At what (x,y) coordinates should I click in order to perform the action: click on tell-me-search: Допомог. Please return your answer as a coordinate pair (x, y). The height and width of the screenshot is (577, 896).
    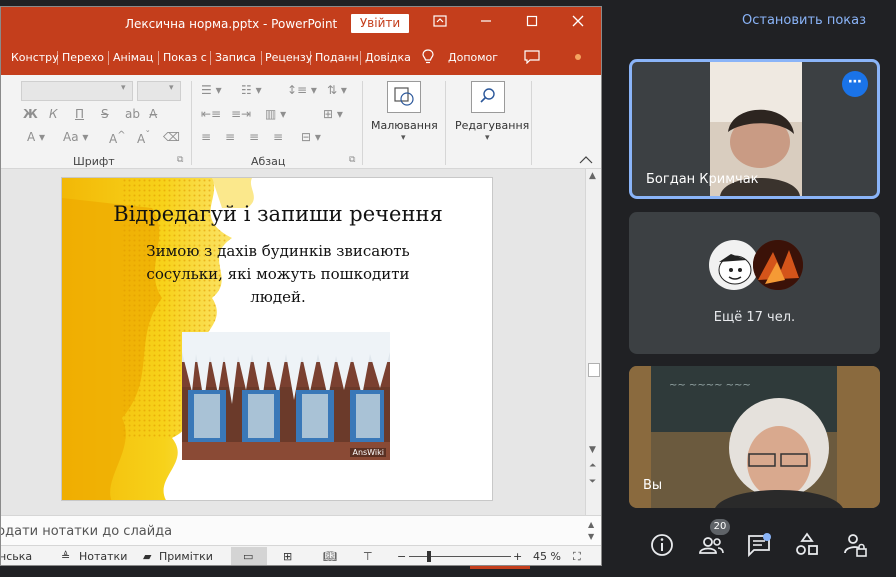
    Looking at the image, I should click on (473, 57).